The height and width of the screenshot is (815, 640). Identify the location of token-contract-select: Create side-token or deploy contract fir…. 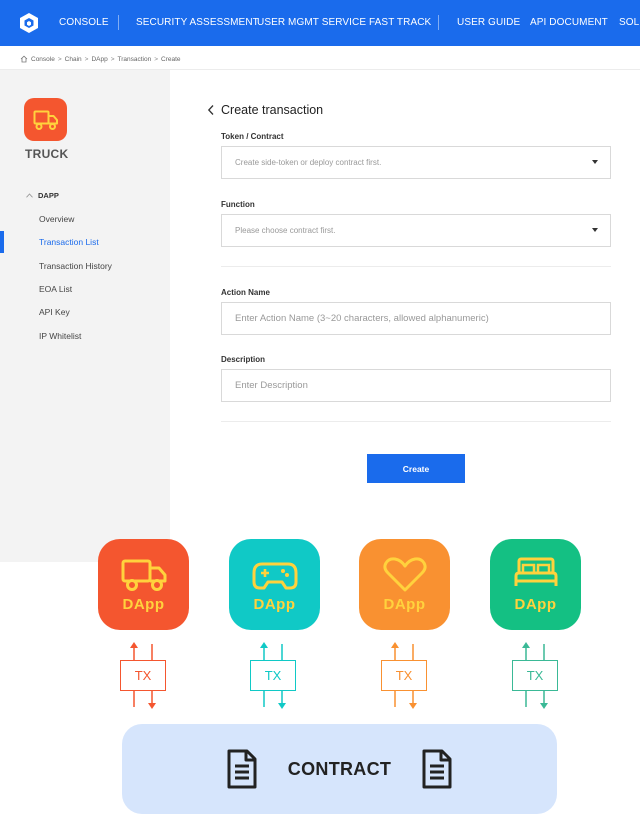
(416, 162).